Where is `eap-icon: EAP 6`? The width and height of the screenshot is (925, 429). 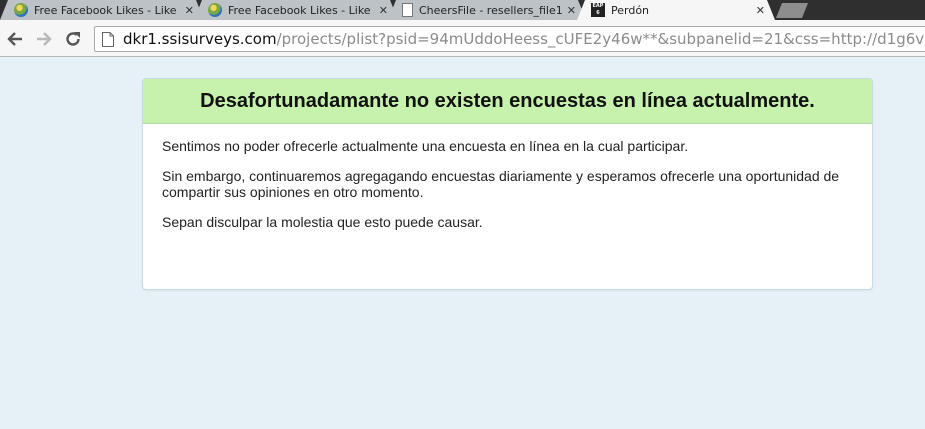
eap-icon: EAP 6 is located at coordinates (598, 10).